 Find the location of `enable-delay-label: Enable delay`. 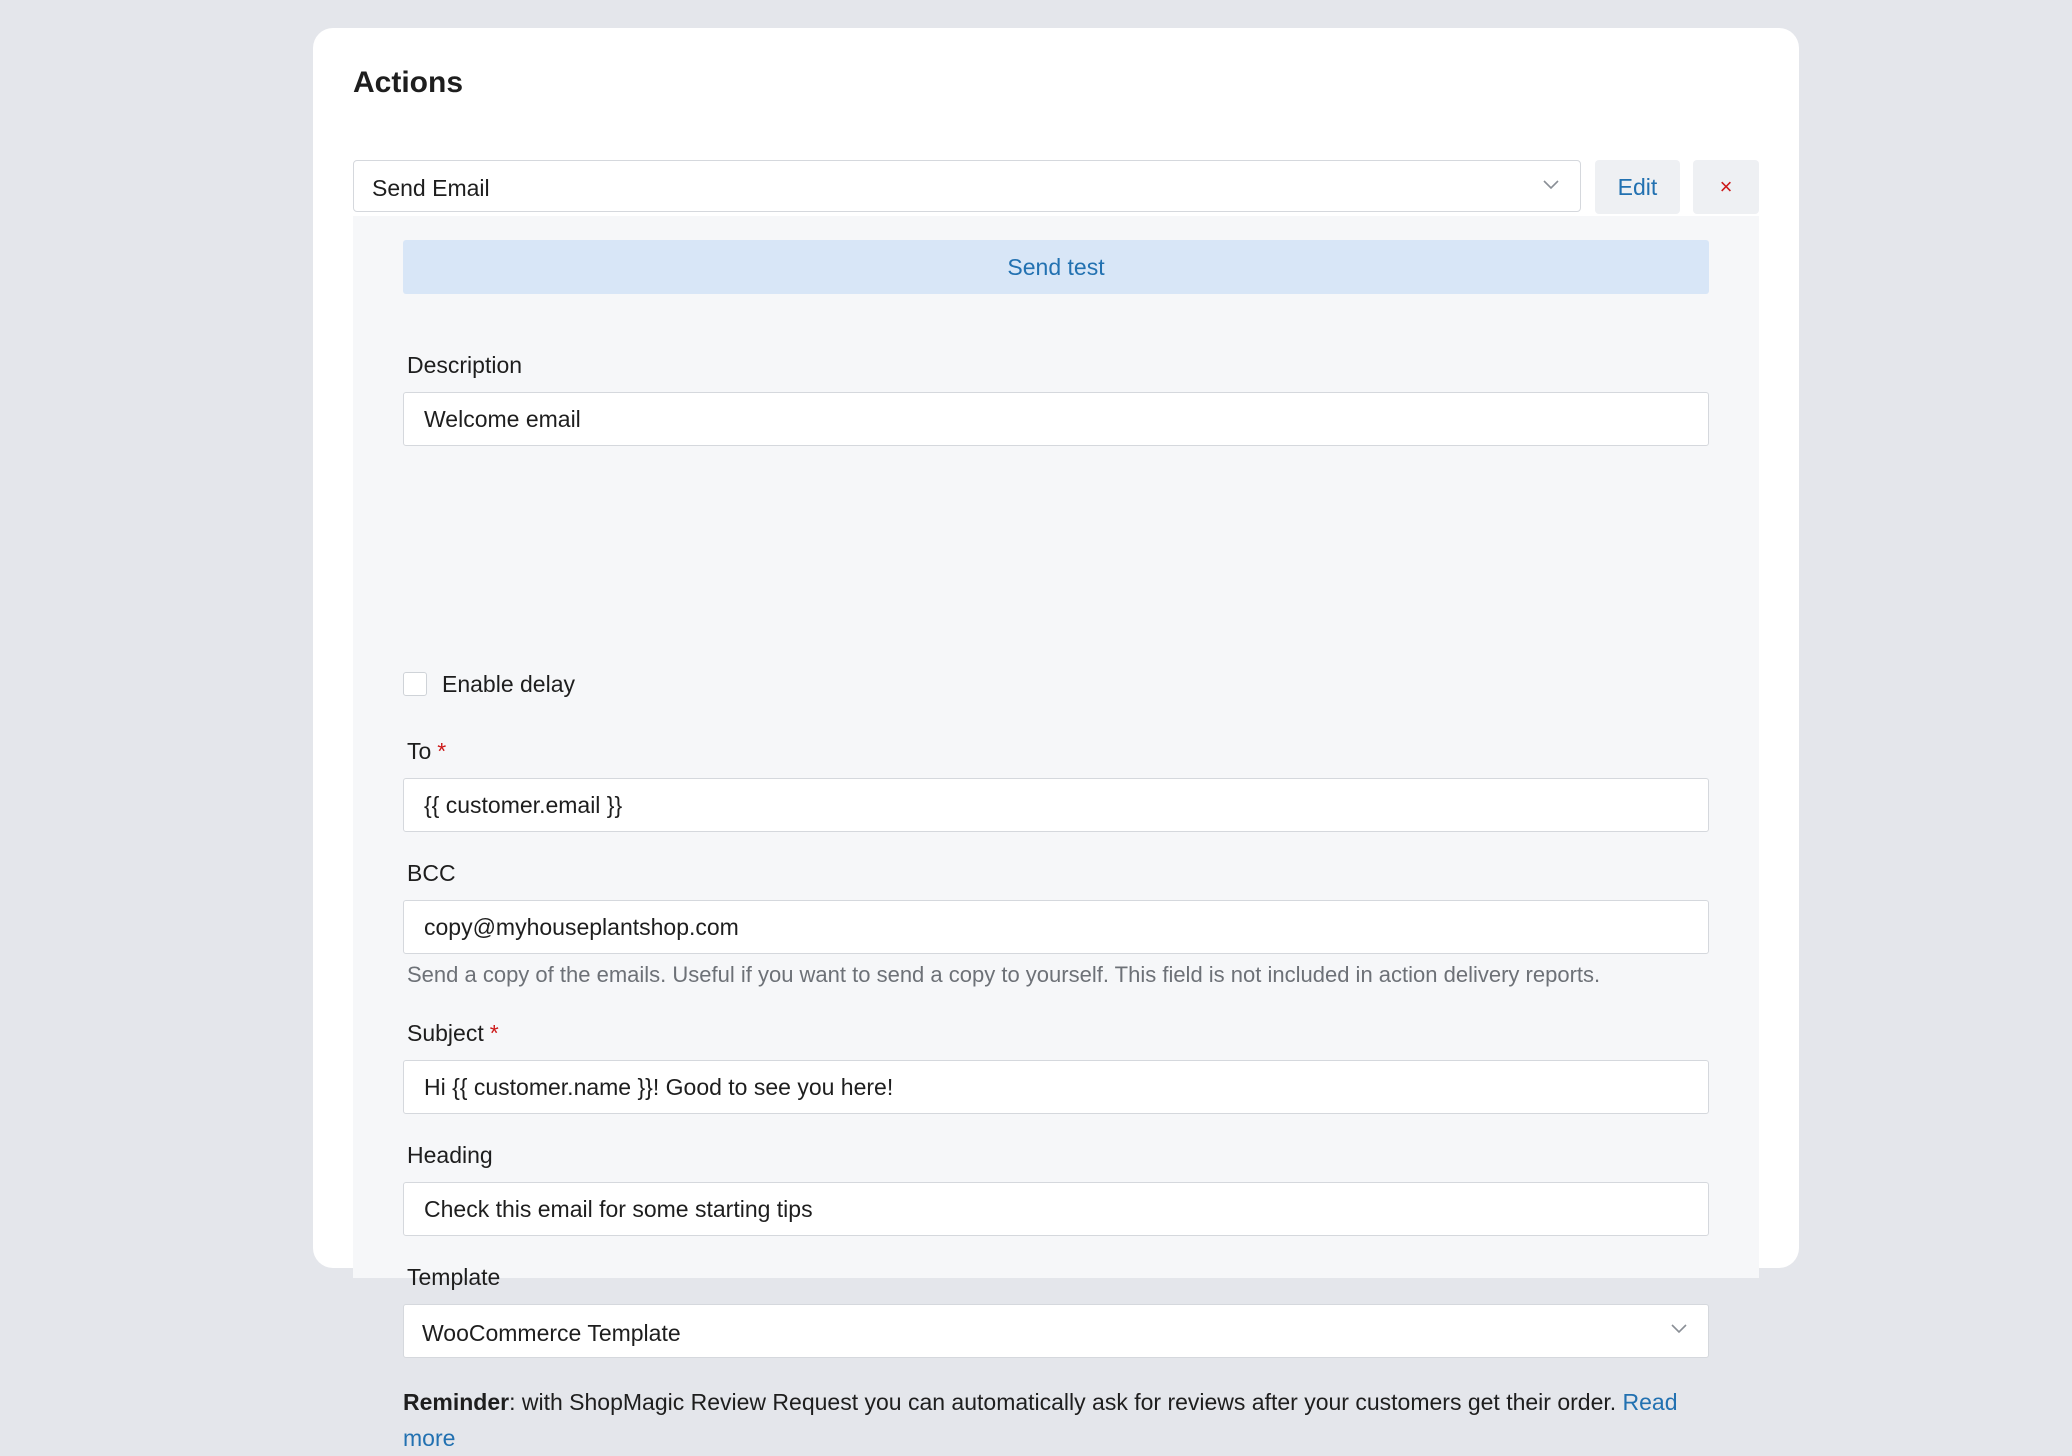

enable-delay-label: Enable delay is located at coordinates (508, 684).